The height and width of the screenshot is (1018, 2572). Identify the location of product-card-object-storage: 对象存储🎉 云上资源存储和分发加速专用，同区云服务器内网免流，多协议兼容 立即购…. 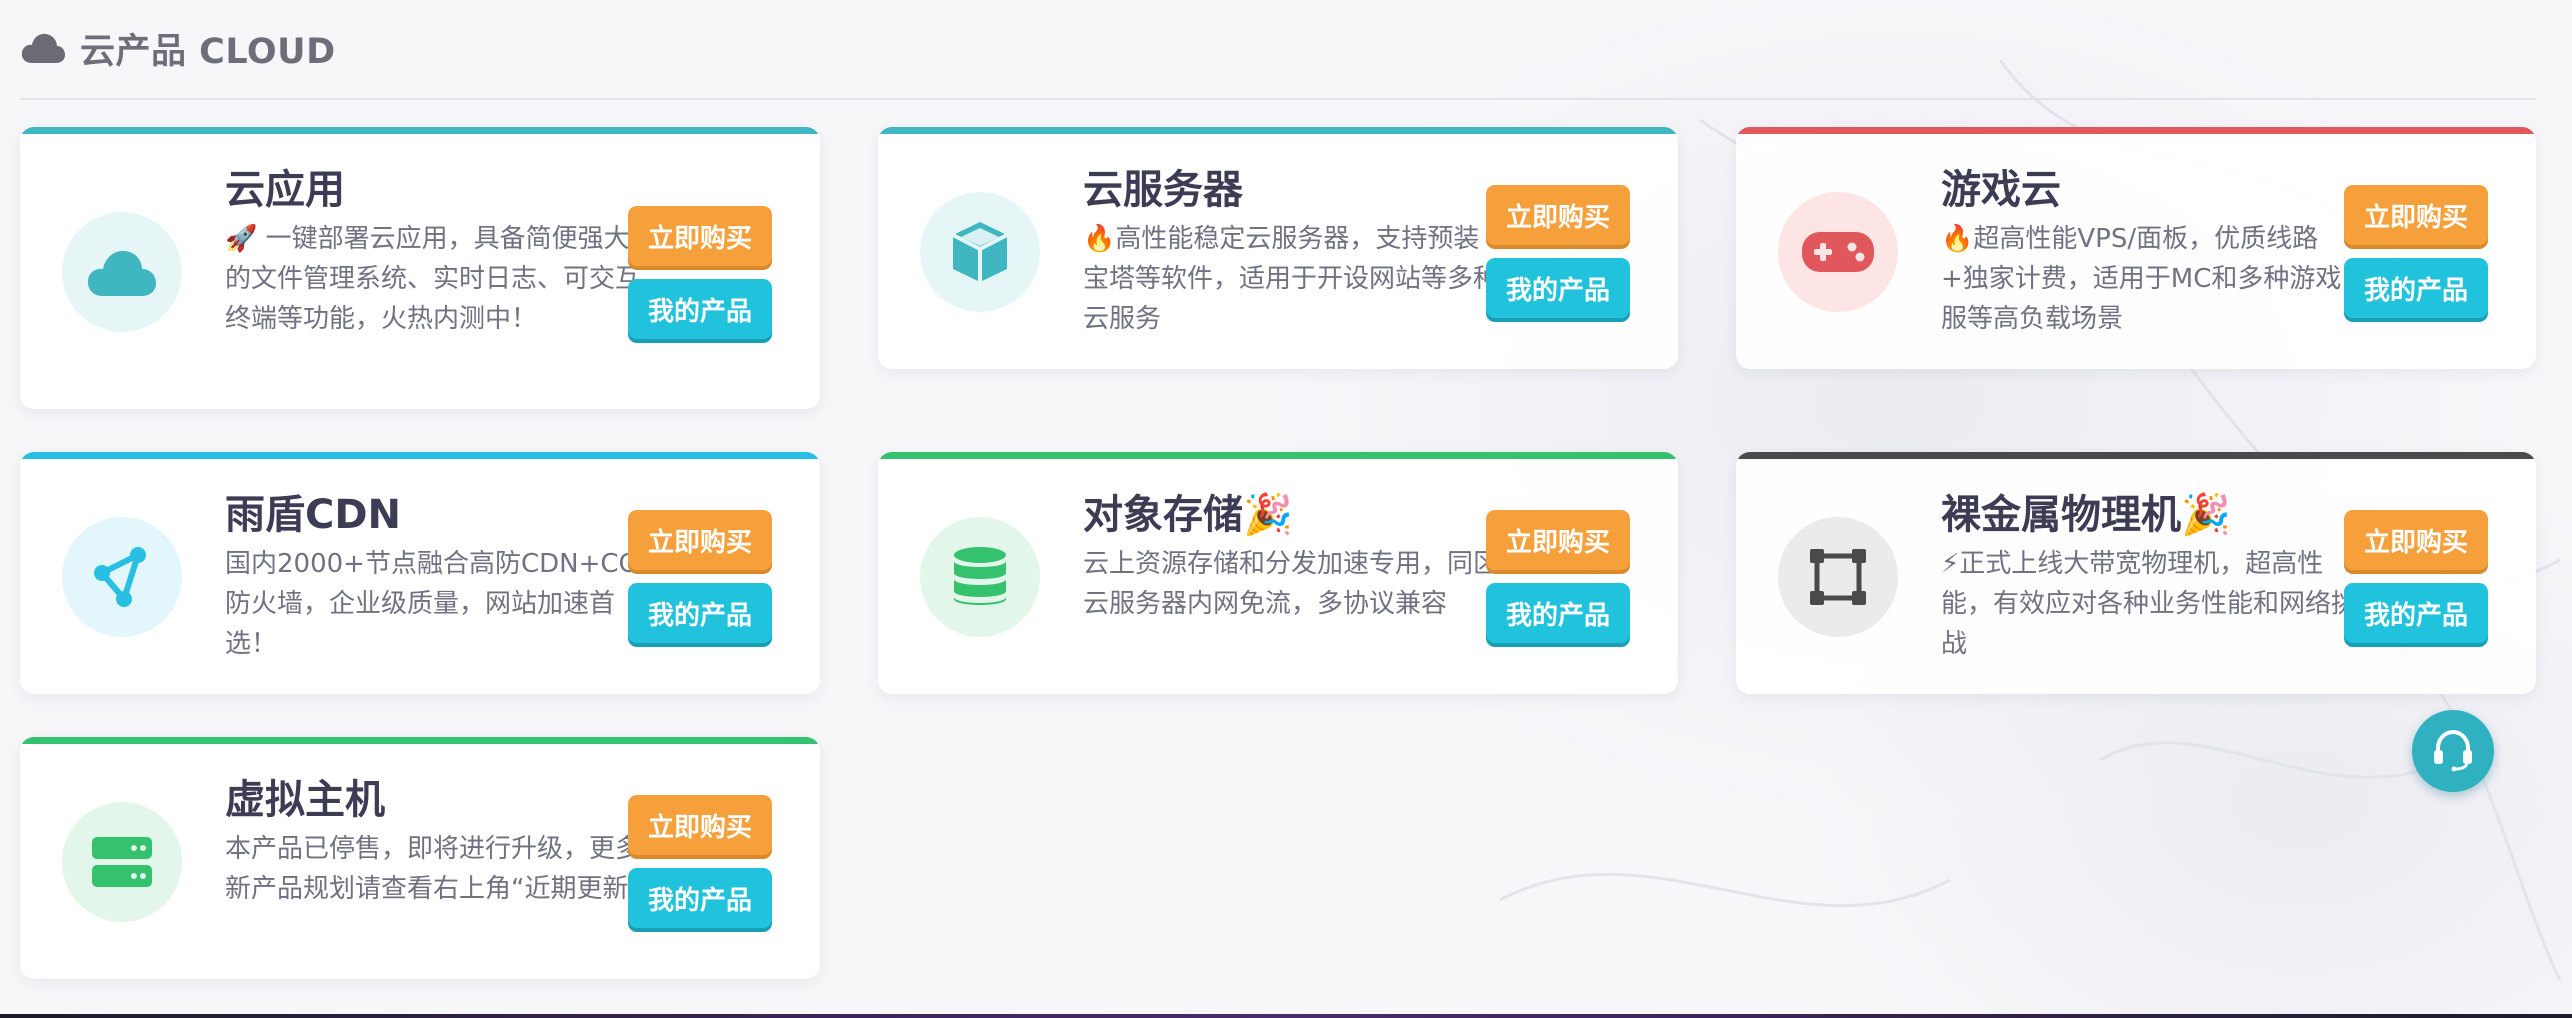
(1278, 573).